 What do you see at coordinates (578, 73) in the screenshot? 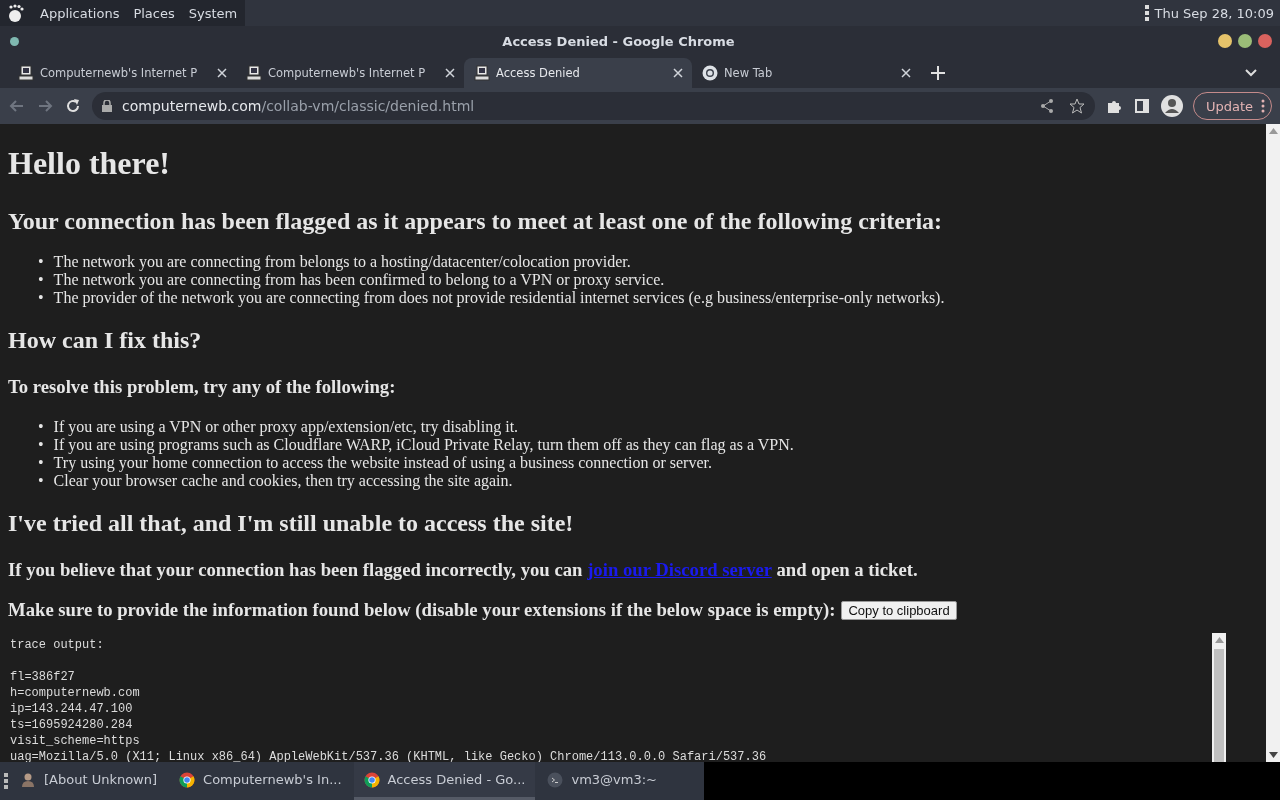
I see `browser-tab: Access Denied` at bounding box center [578, 73].